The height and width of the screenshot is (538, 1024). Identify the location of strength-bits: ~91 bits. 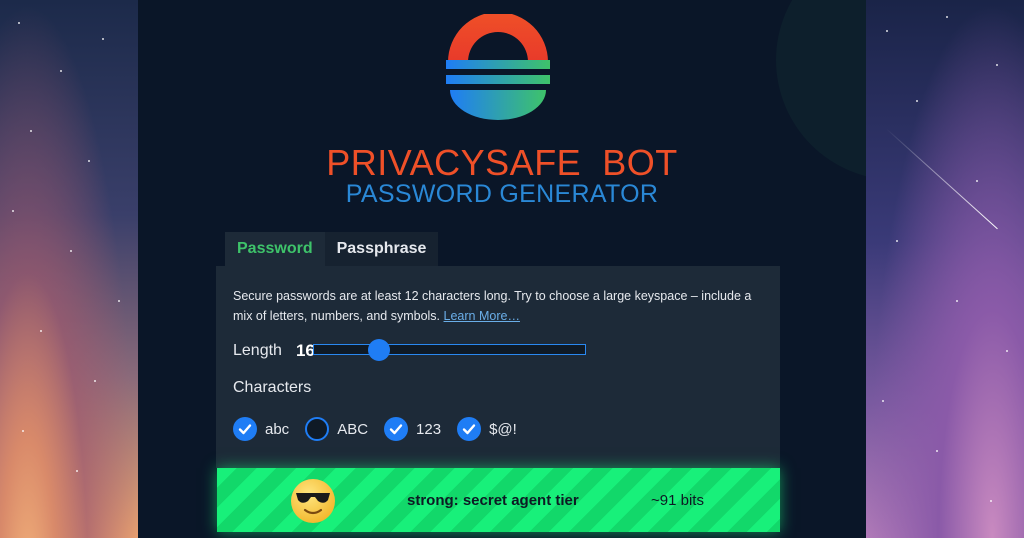
(677, 500).